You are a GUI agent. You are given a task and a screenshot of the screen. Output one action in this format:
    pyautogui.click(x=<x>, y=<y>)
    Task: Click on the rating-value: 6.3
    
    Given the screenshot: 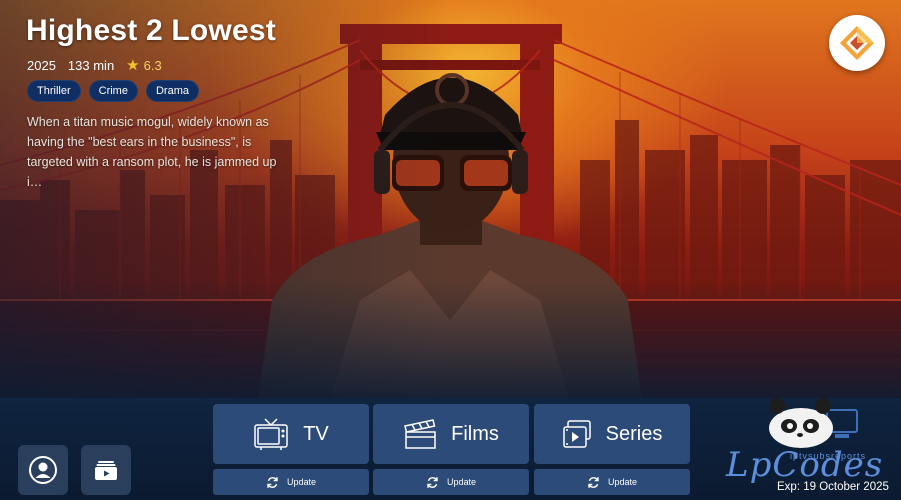 What is the action you would take?
    pyautogui.click(x=152, y=65)
    